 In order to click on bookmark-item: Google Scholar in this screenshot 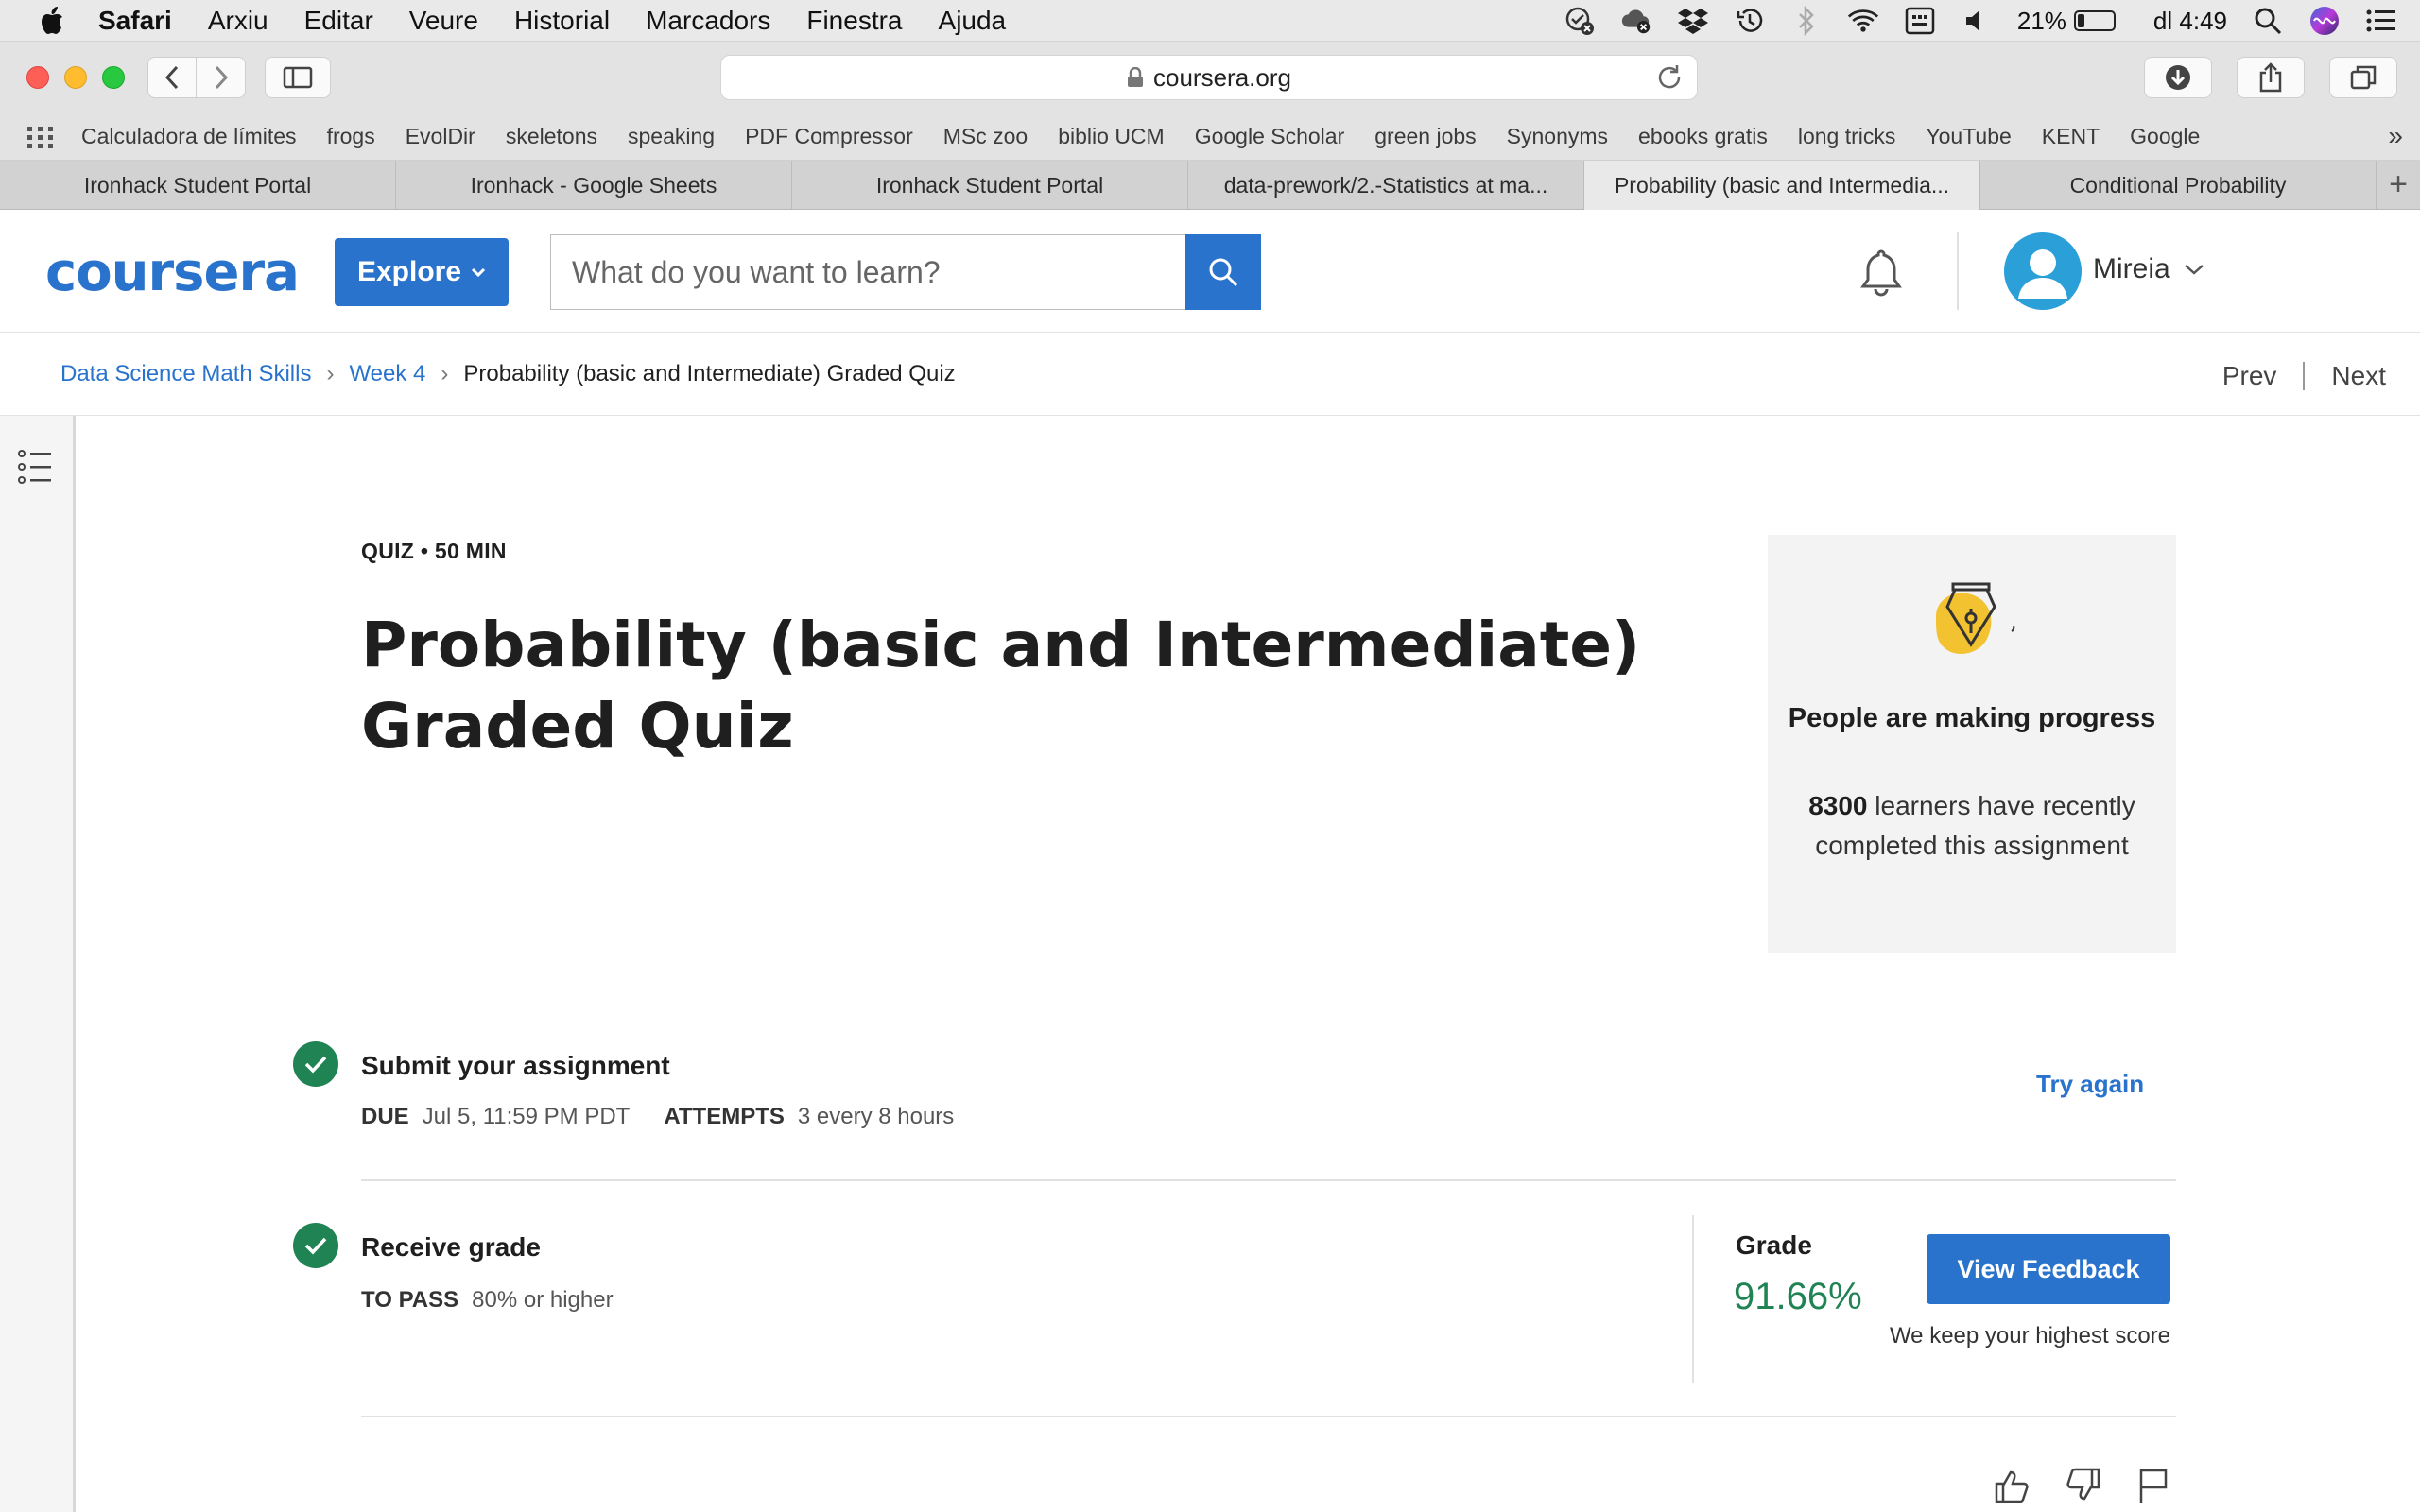, I will do `click(1270, 136)`.